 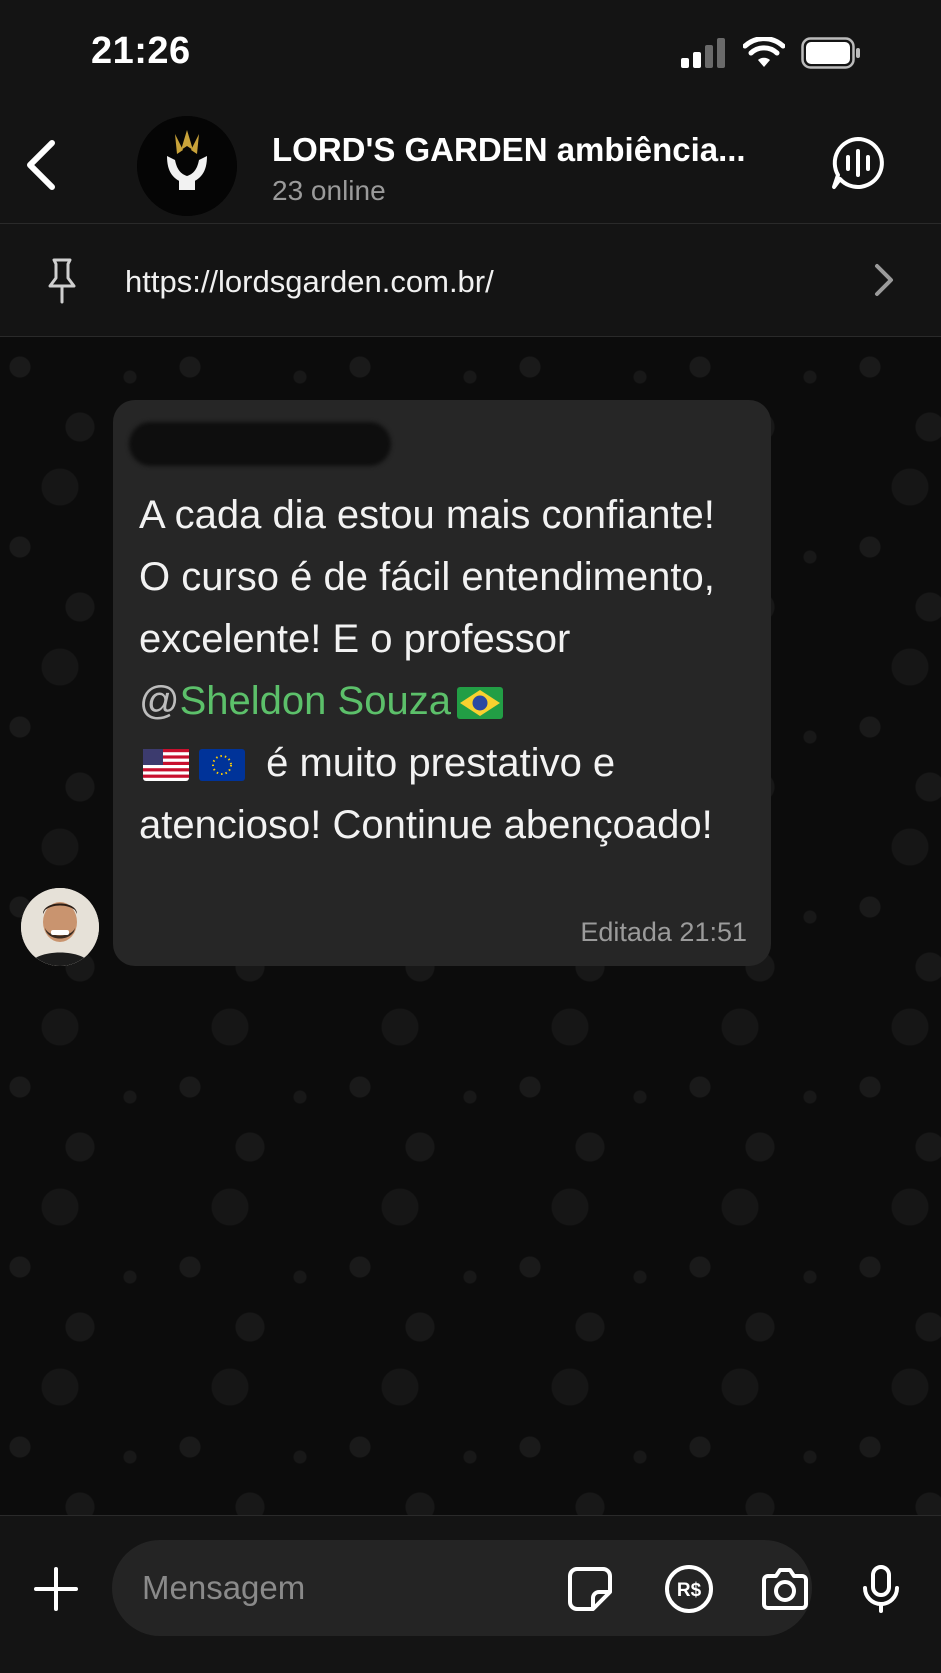 I want to click on usa-flag-icon, so click(x=166, y=765).